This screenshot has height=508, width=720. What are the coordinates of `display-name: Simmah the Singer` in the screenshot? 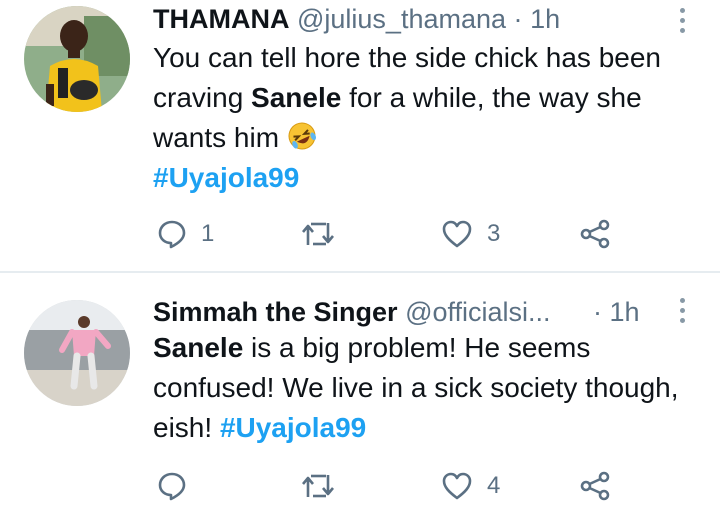 It's located at (275, 312).